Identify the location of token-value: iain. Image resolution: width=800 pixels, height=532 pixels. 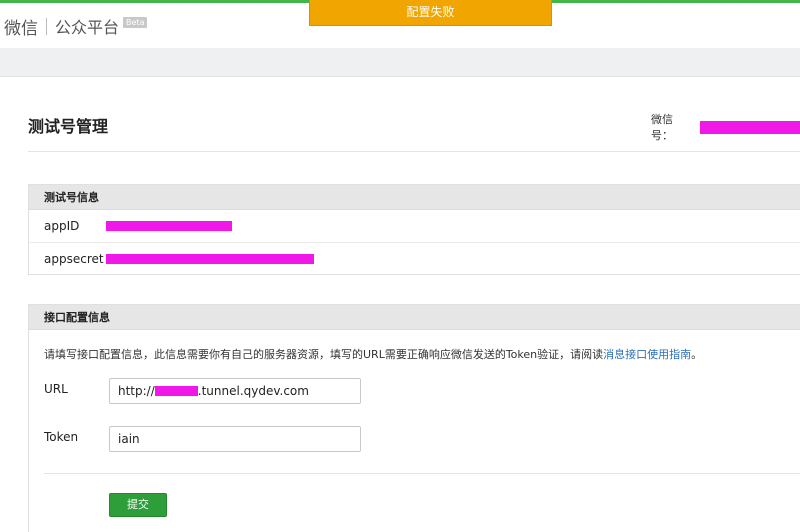
(129, 439).